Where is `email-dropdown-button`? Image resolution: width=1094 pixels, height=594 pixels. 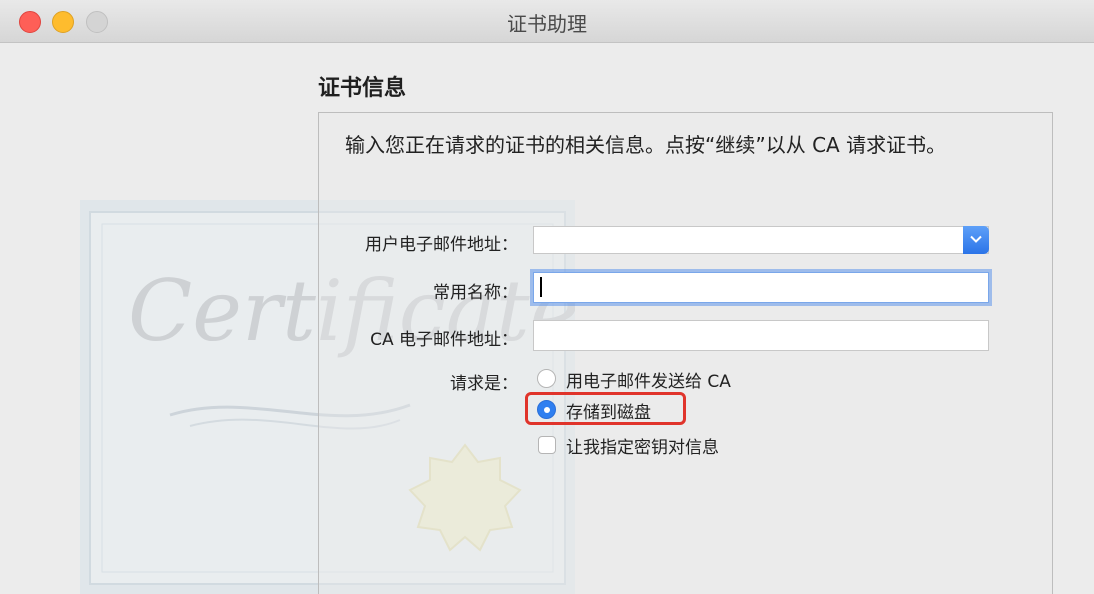 email-dropdown-button is located at coordinates (976, 240).